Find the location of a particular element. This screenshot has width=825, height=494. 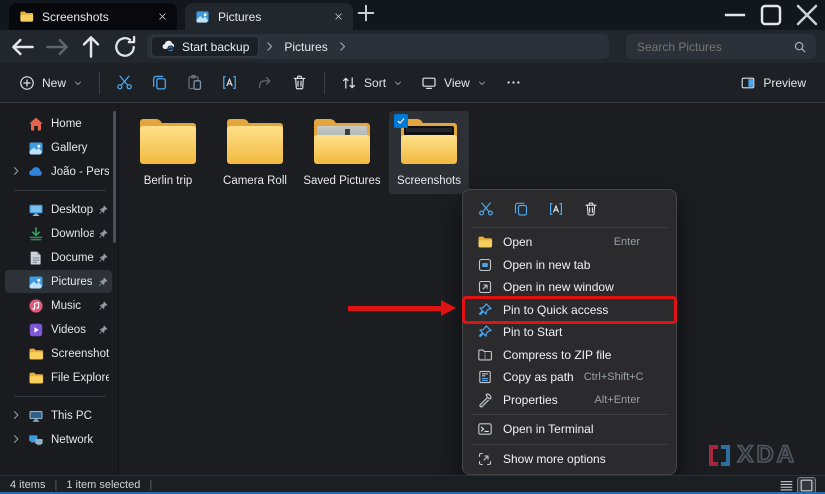

folder-name: Camera Roll is located at coordinates (255, 181).